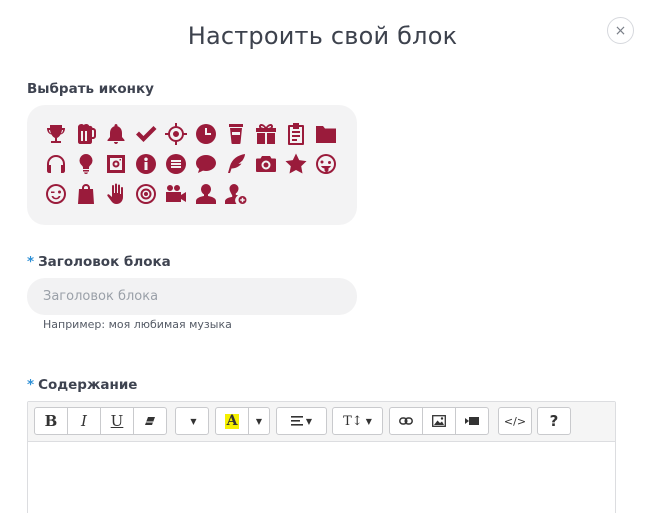  I want to click on clock-icon, so click(206, 134).